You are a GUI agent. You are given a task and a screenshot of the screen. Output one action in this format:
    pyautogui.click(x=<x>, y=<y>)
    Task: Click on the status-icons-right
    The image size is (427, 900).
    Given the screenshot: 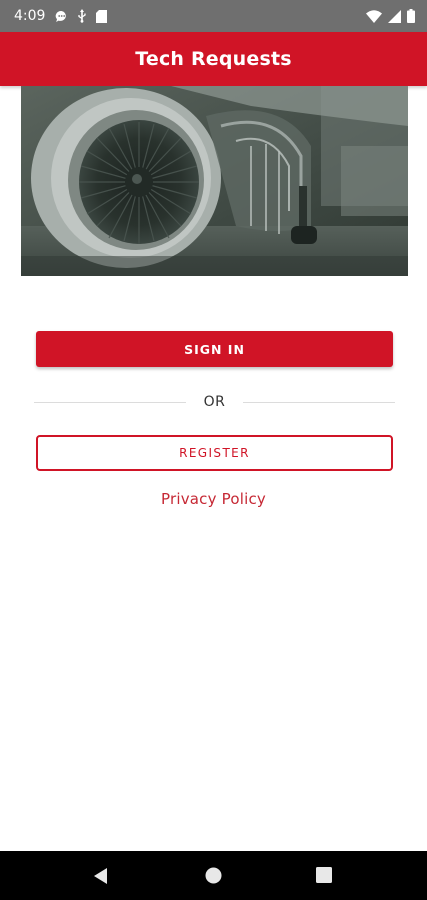 What is the action you would take?
    pyautogui.click(x=390, y=16)
    